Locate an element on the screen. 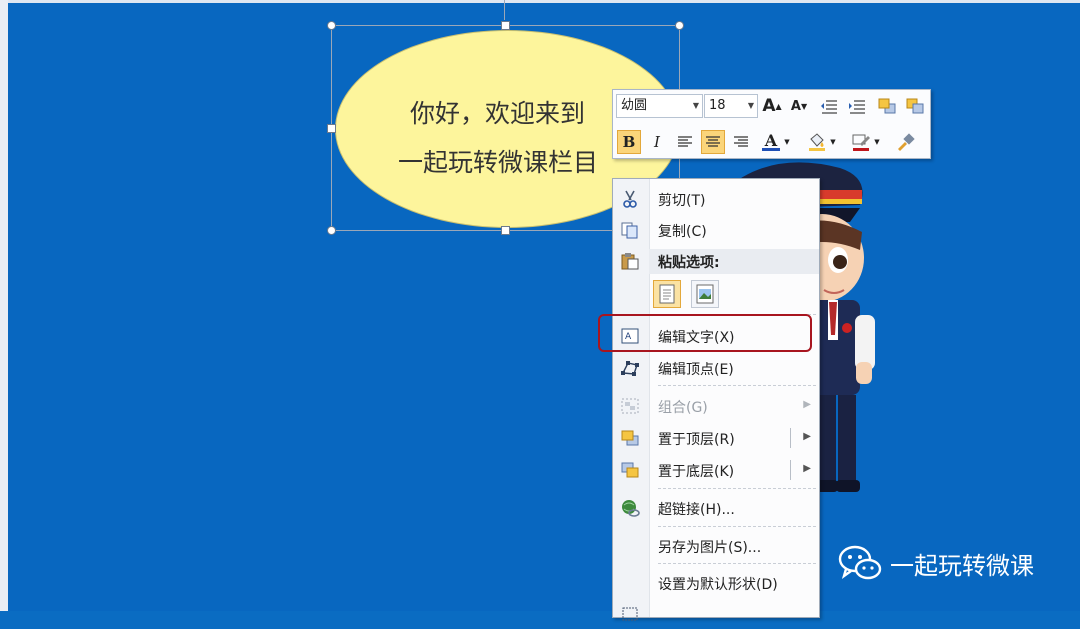 The height and width of the screenshot is (629, 1080). menu-paste-options-header: 粘贴选项: is located at coordinates (716, 261).